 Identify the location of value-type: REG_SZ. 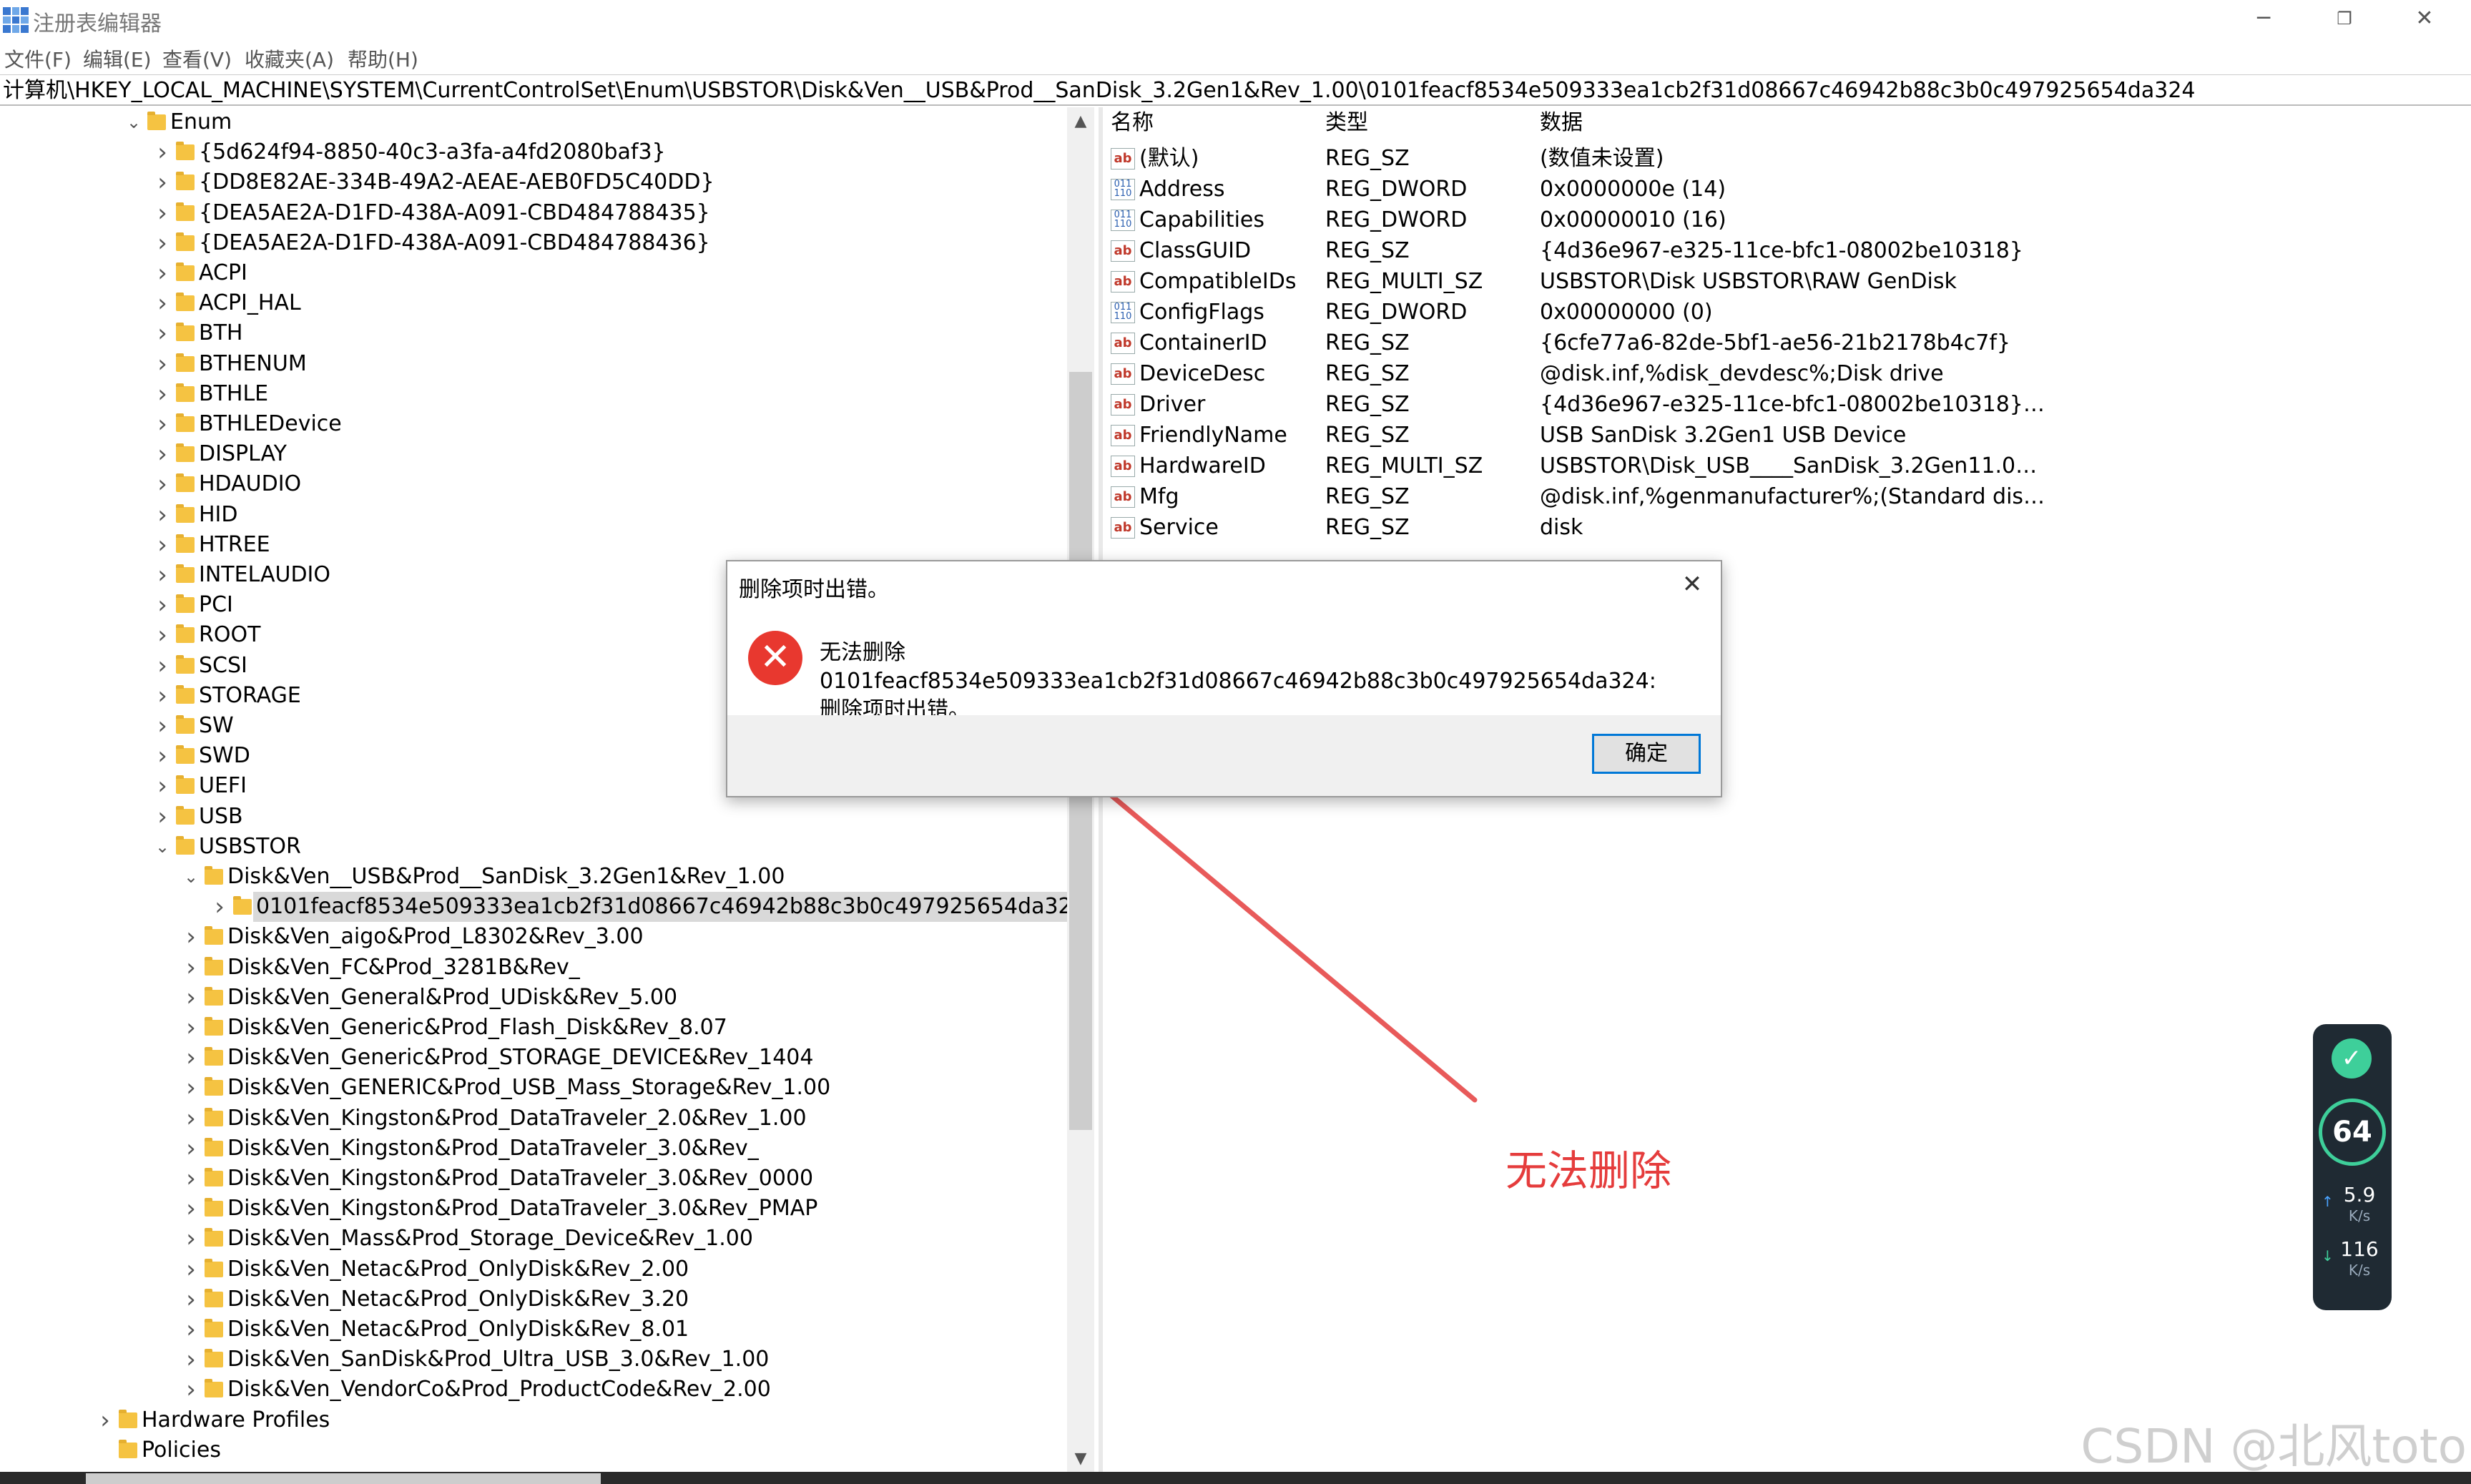
(1367, 527).